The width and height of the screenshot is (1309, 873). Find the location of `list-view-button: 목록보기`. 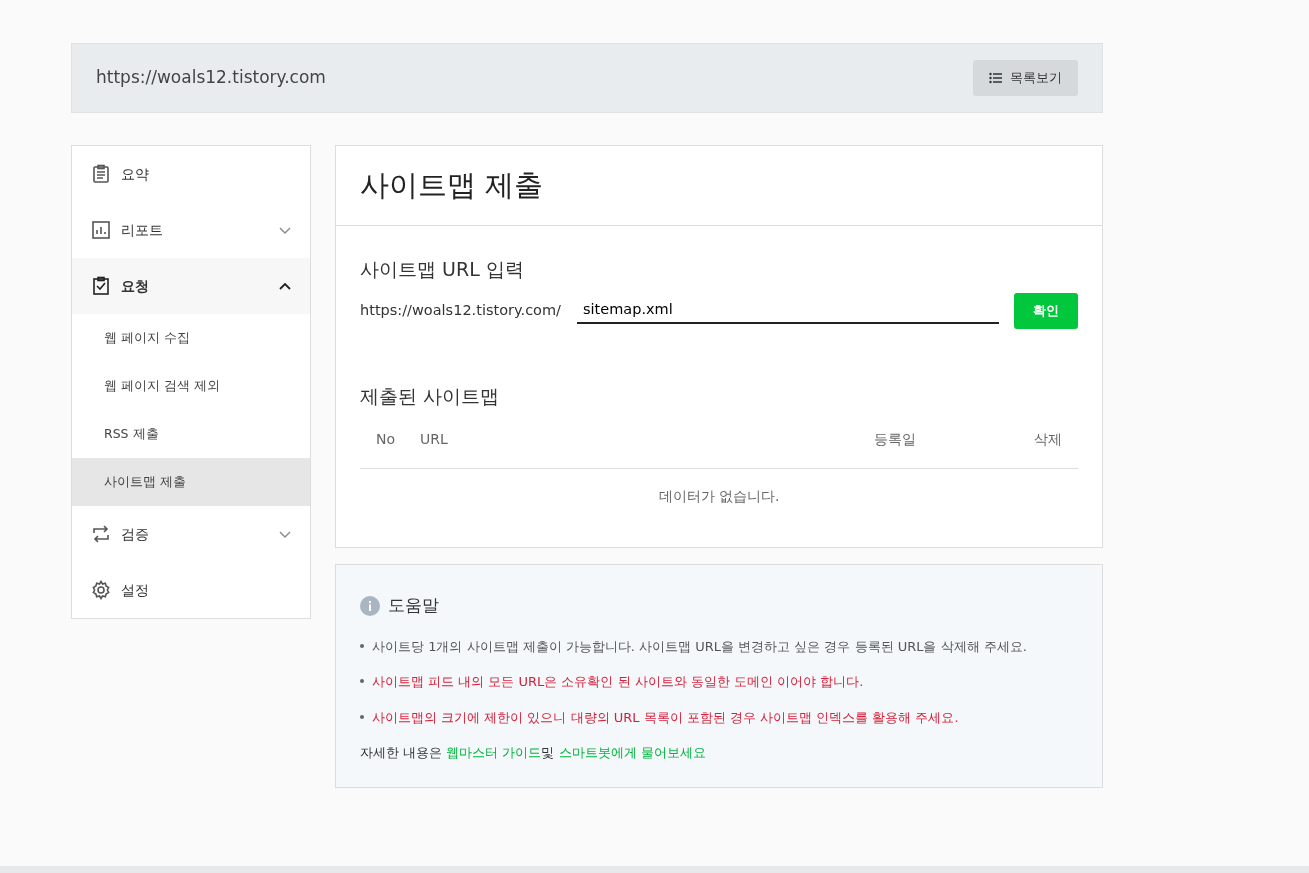

list-view-button: 목록보기 is located at coordinates (1025, 78).